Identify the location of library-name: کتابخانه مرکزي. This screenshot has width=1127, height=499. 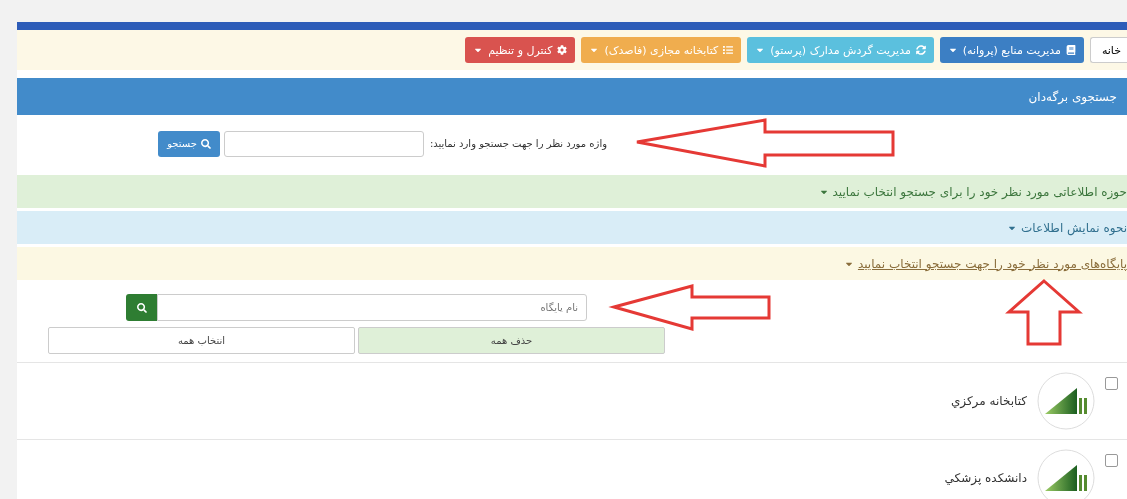
(988, 401).